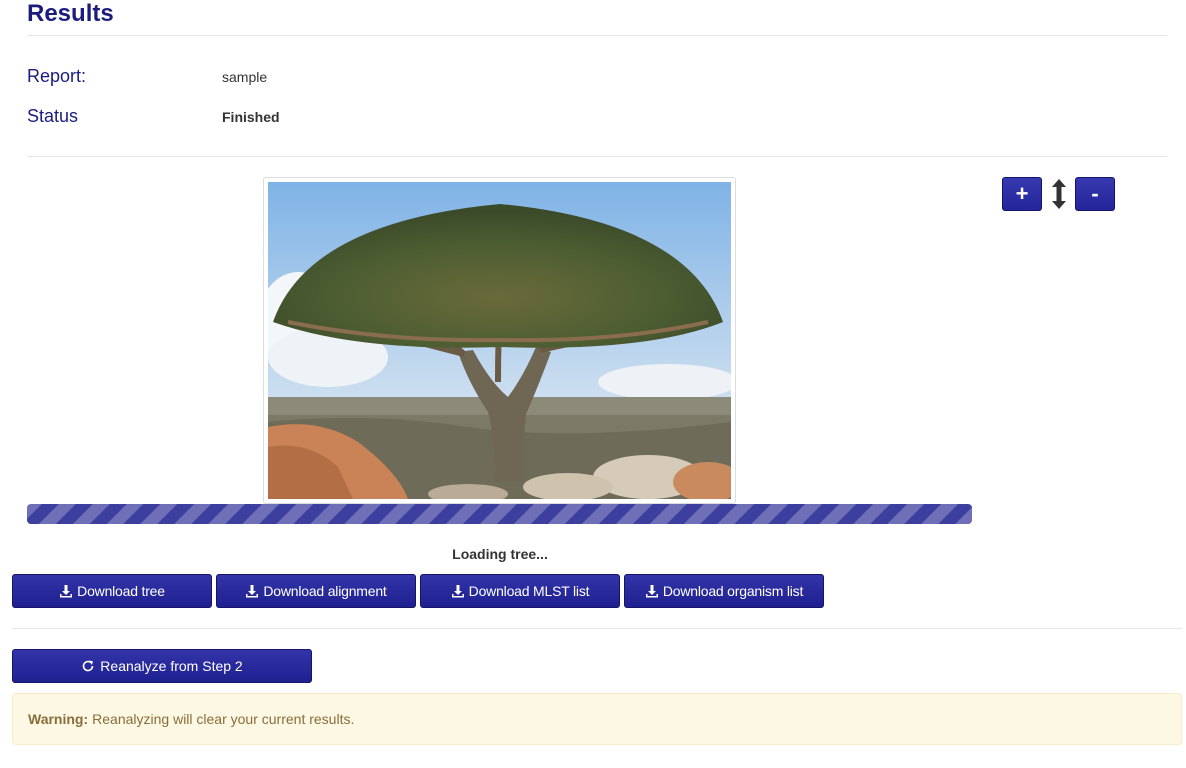 The width and height of the screenshot is (1186, 768). Describe the element at coordinates (57, 76) in the screenshot. I see `report-label: Report:` at that location.